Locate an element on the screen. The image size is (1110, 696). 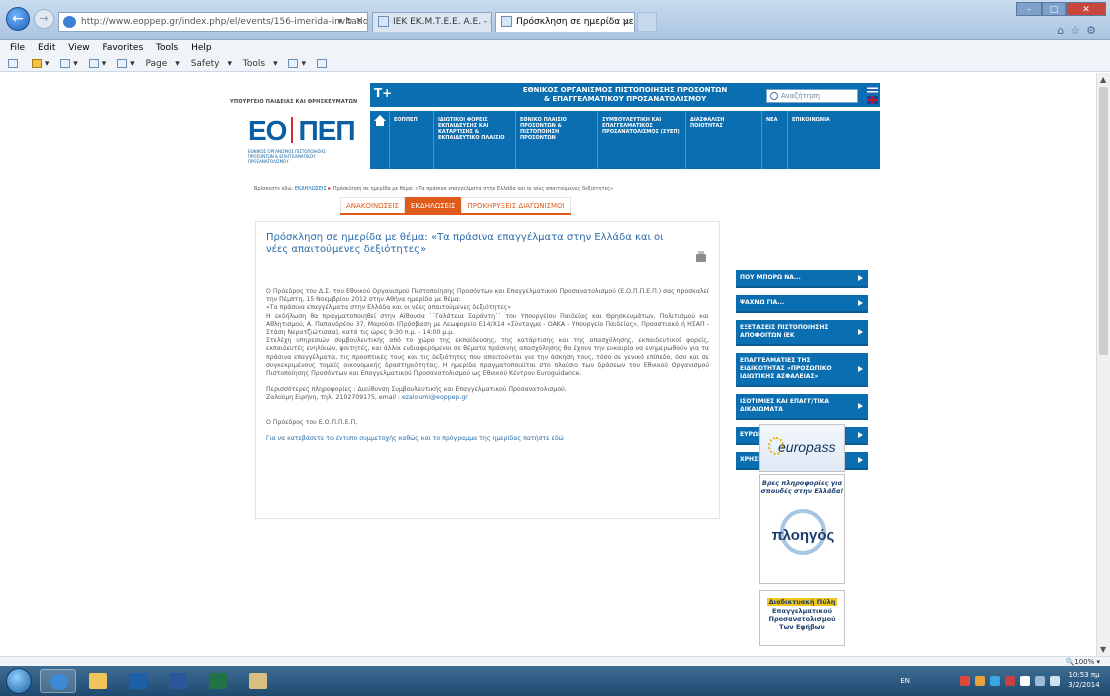
menu-tools: Tools is located at coordinates (167, 48).